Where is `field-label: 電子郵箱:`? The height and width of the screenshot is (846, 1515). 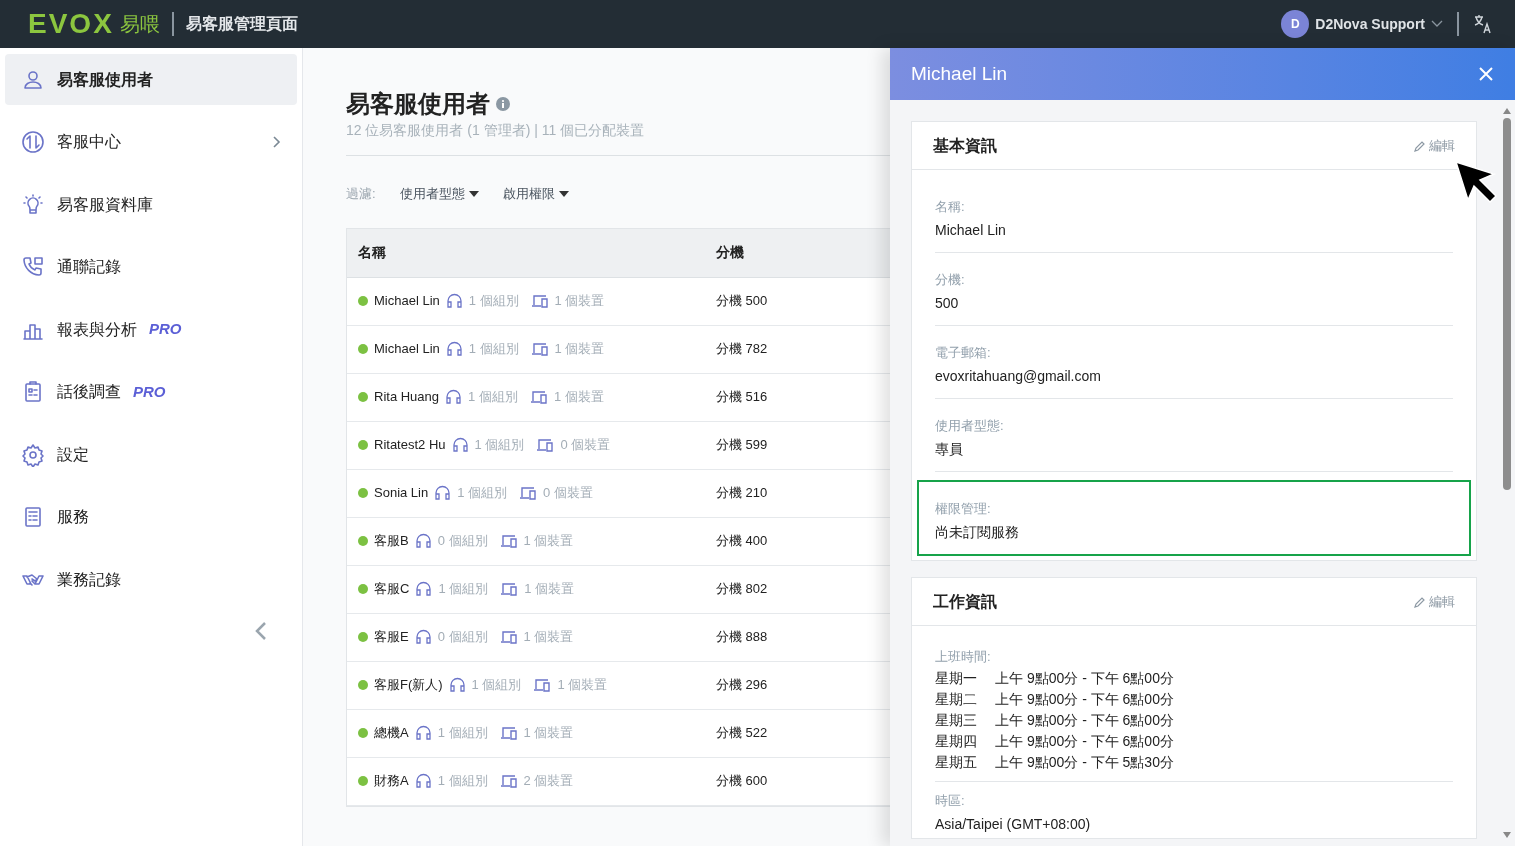 field-label: 電子郵箱: is located at coordinates (963, 353).